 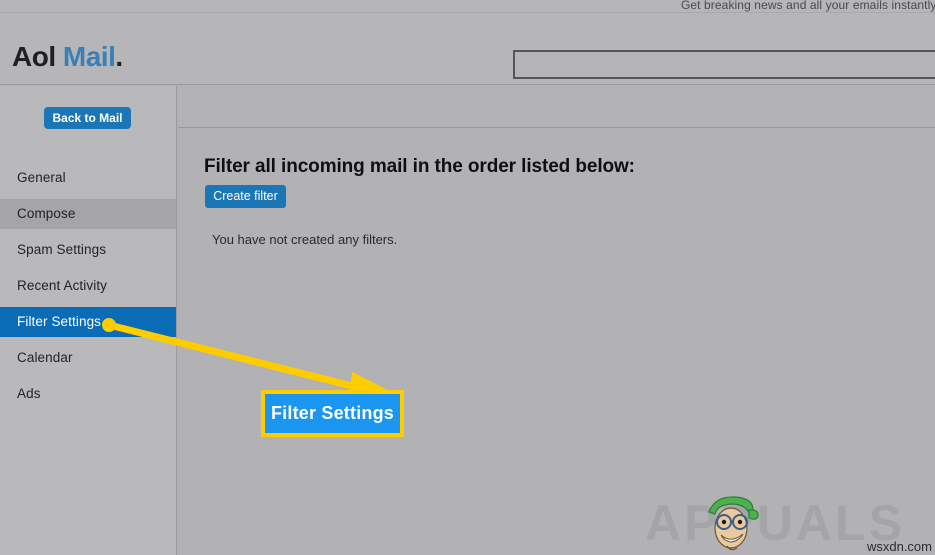 I want to click on sidebar-item-calendar: Calendar, so click(x=88, y=358).